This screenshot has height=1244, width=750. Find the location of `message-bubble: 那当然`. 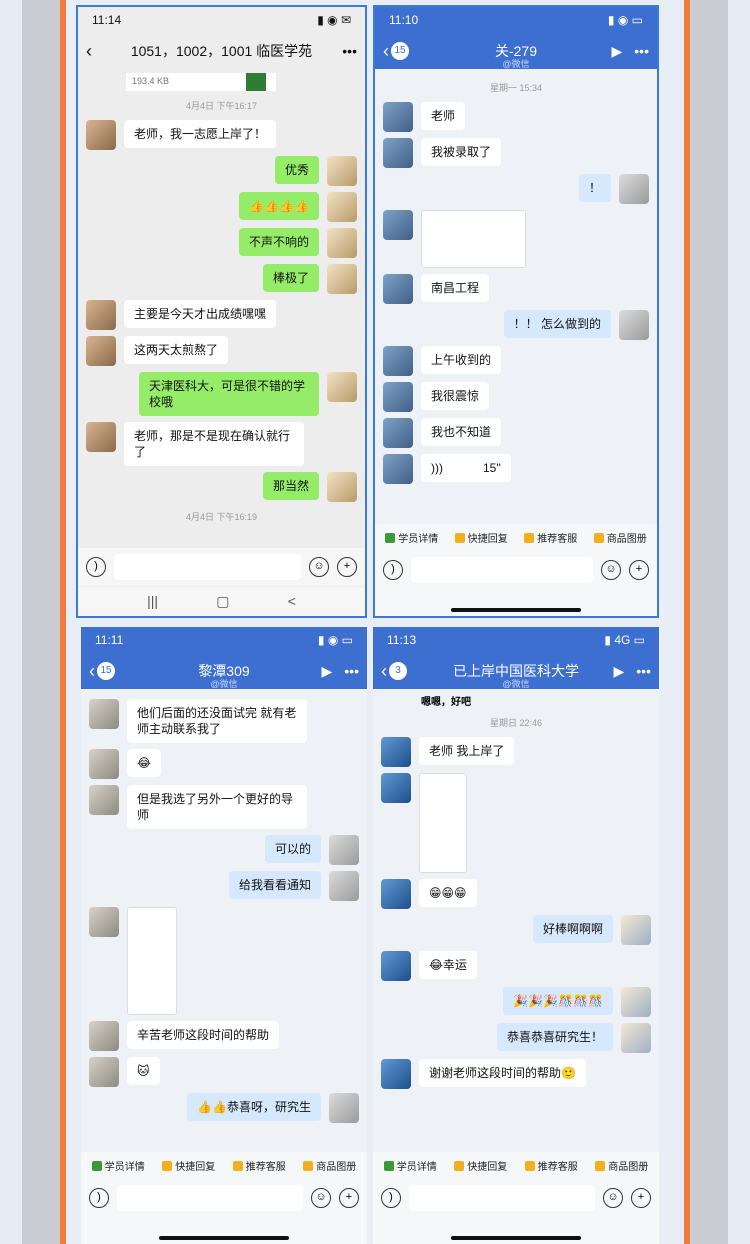

message-bubble: 那当然 is located at coordinates (290, 486).